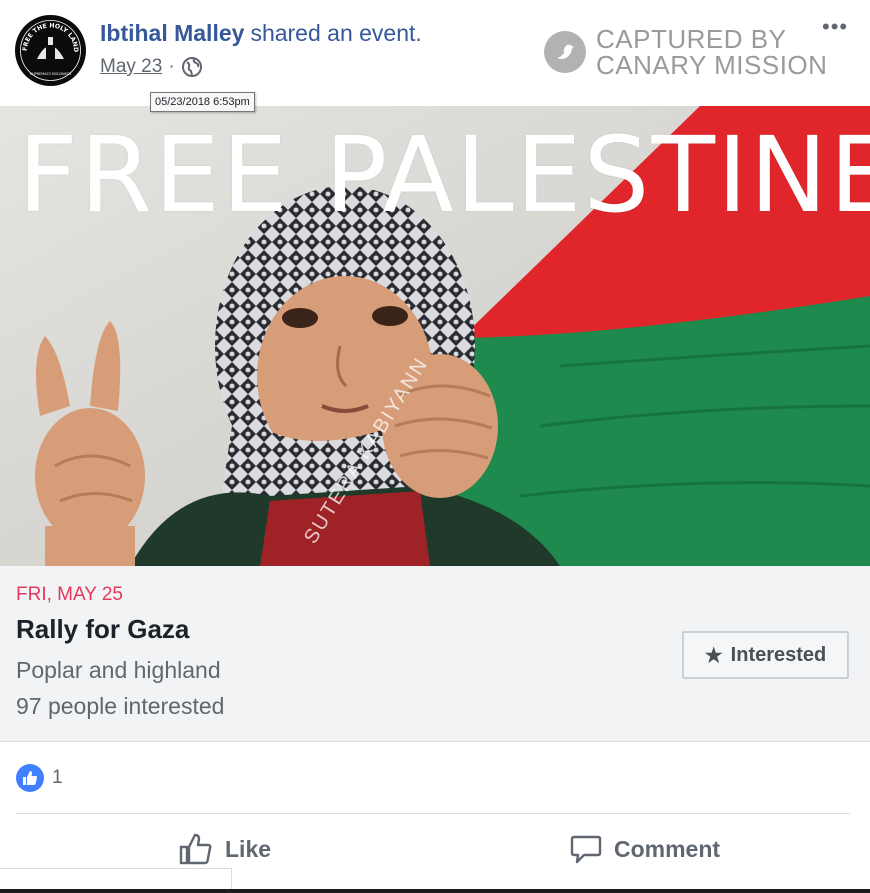 This screenshot has height=893, width=870. Describe the element at coordinates (172, 33) in the screenshot. I see `author-name-link: Ibtihal Malley` at that location.